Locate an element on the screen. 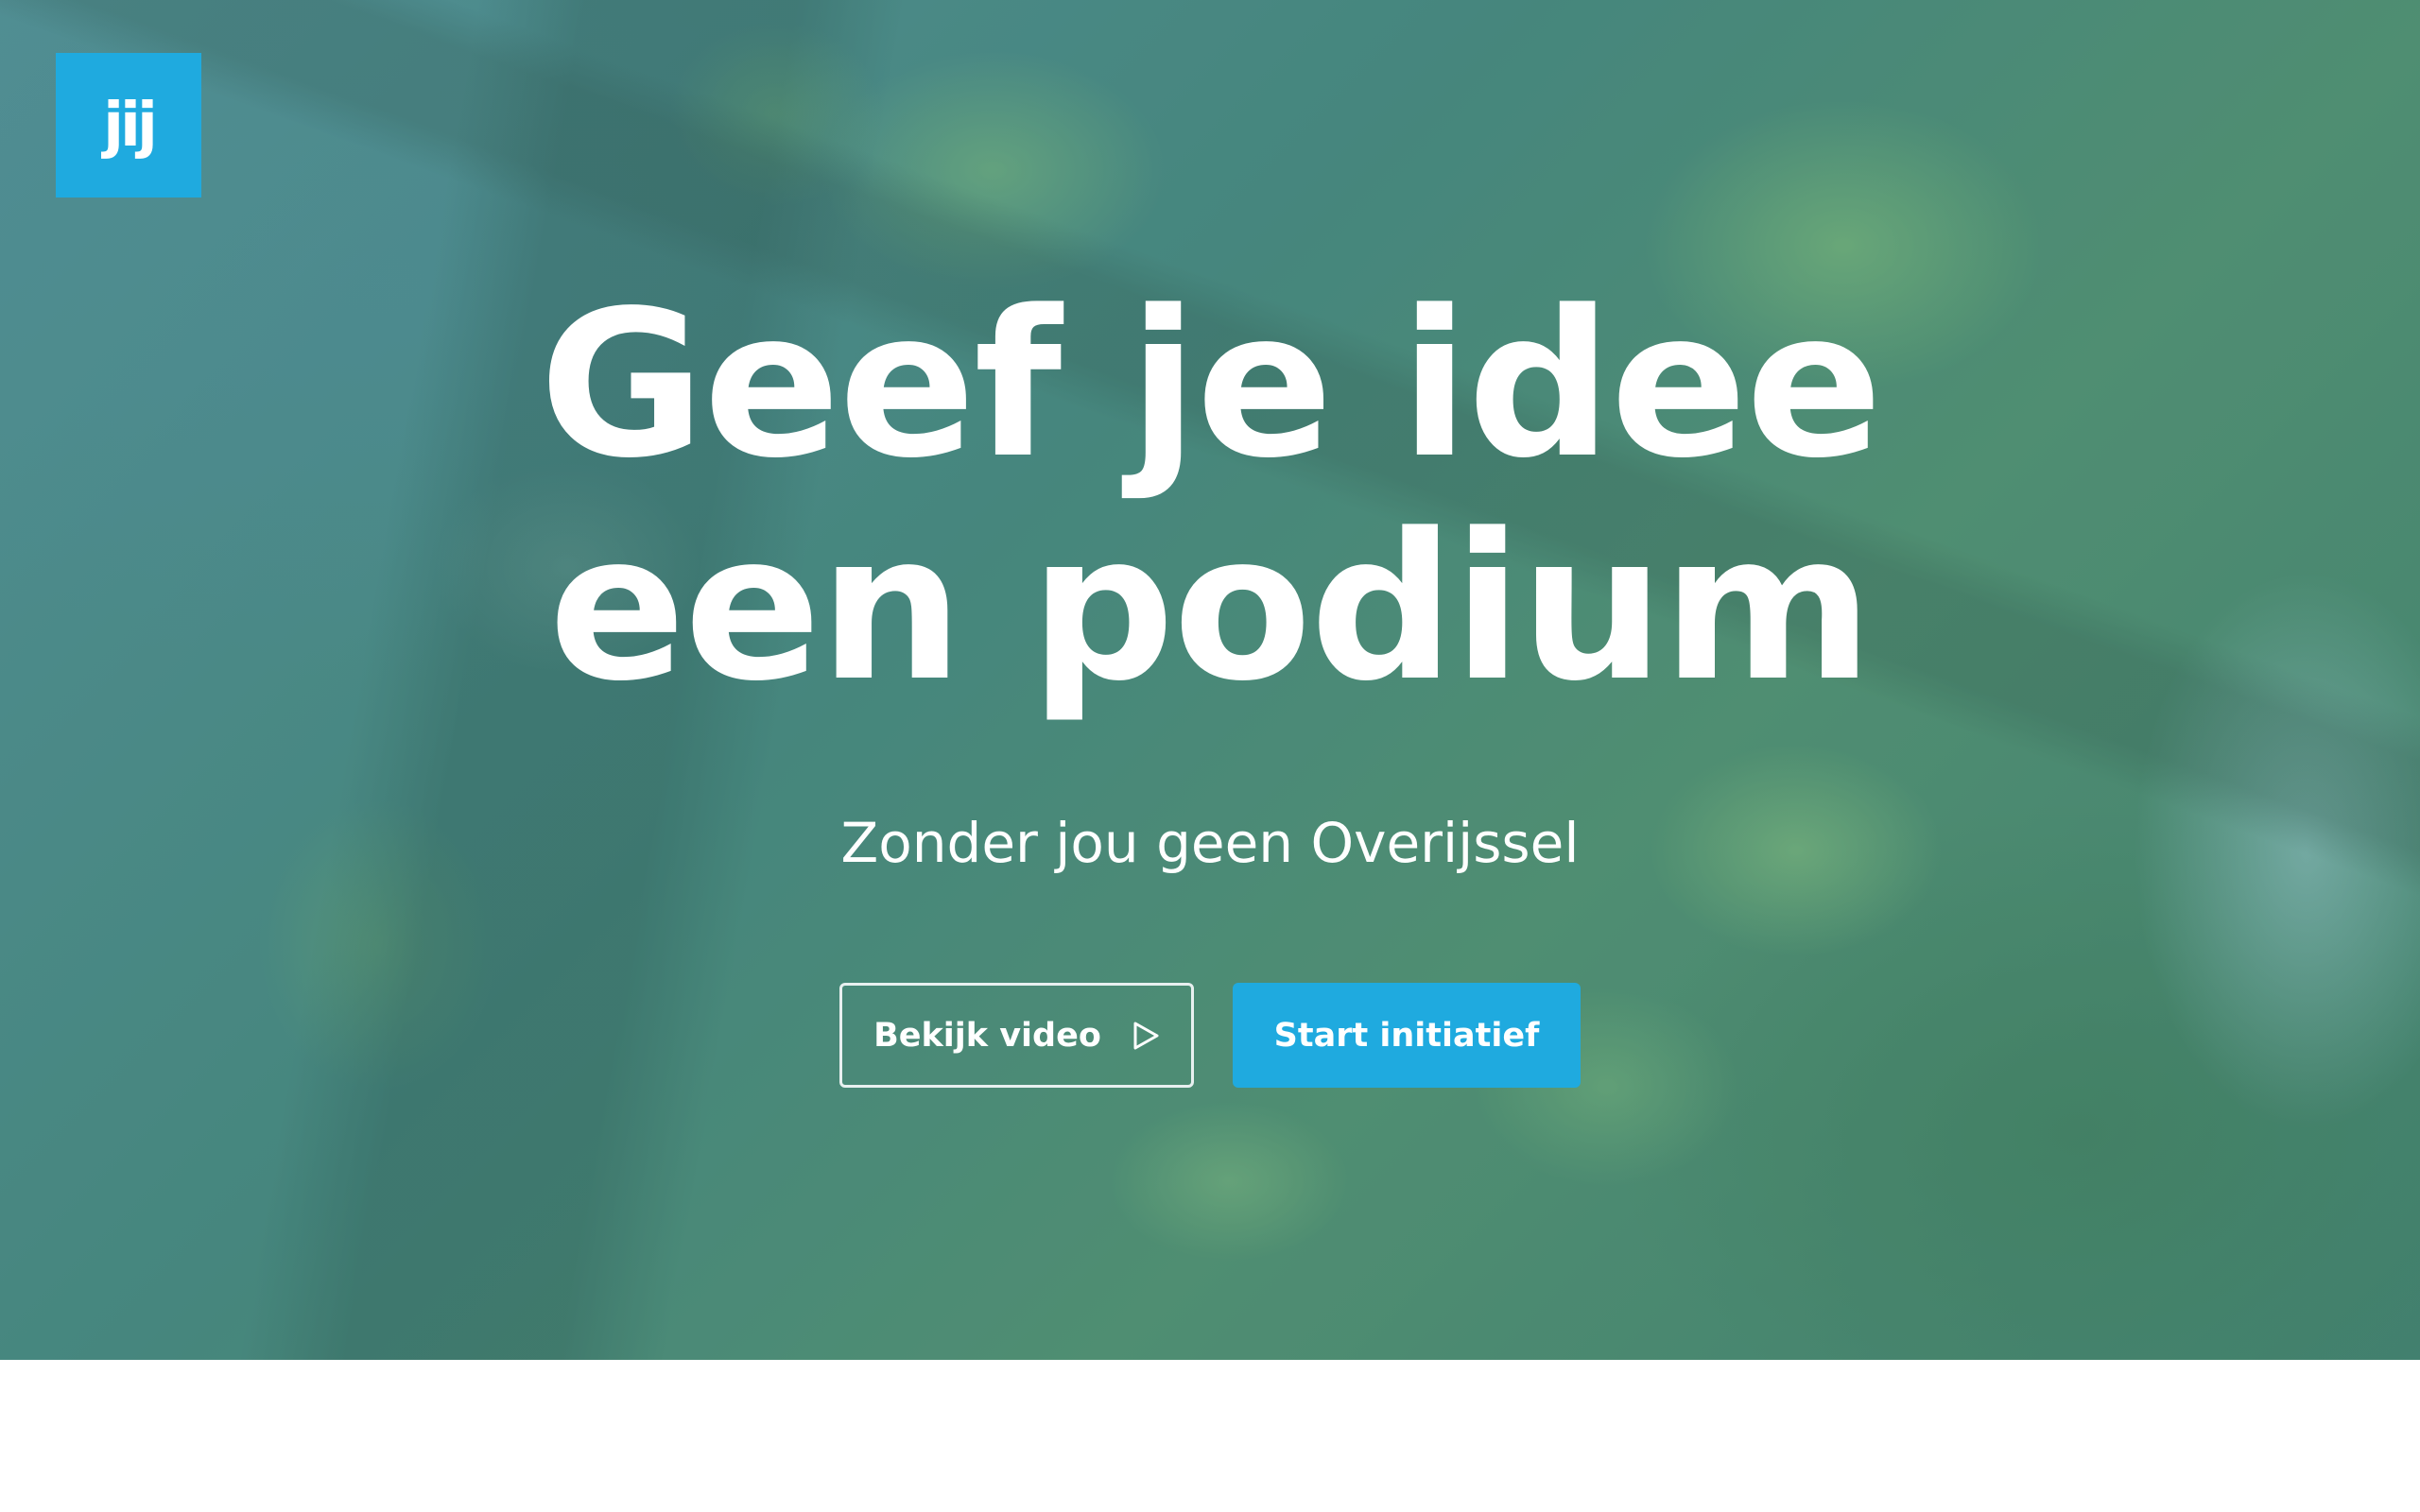 This screenshot has height=1512, width=2420. start-initiative-label: Start initiatief is located at coordinates (1406, 1035).